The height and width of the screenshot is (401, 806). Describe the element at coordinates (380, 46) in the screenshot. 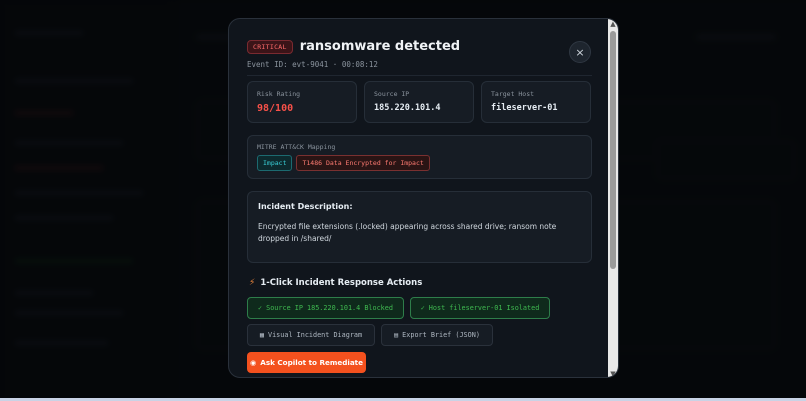

I see `incident-title: ransomware detected` at that location.